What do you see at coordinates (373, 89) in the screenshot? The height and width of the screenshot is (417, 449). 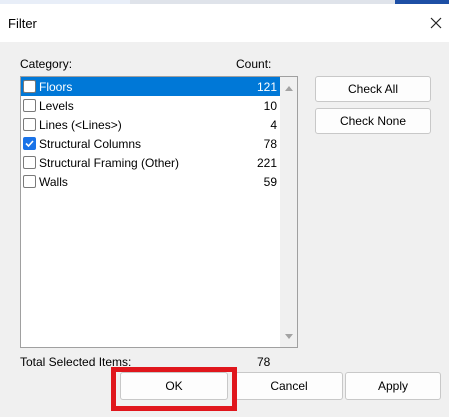 I see `check-all-button: Check All` at bounding box center [373, 89].